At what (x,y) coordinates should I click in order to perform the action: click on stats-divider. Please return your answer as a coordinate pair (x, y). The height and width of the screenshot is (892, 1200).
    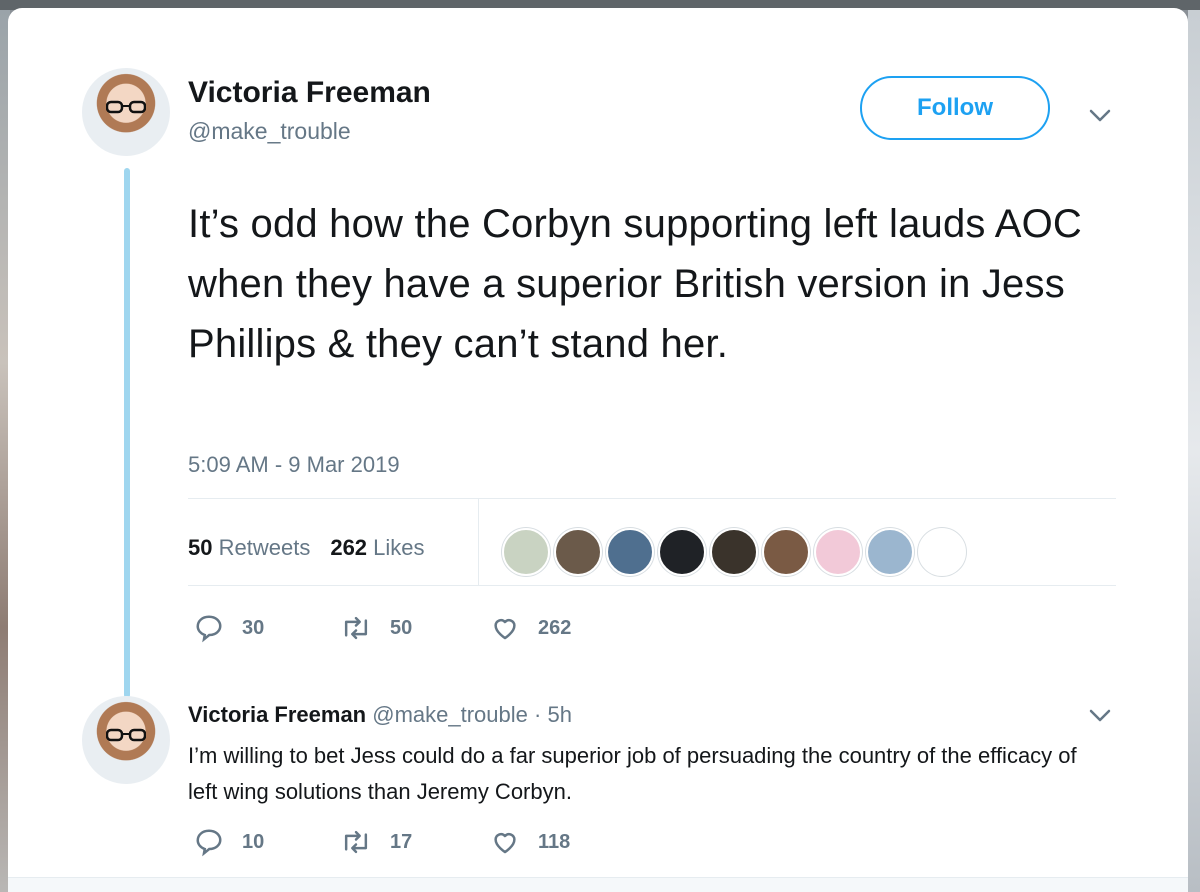
    Looking at the image, I should click on (478, 541).